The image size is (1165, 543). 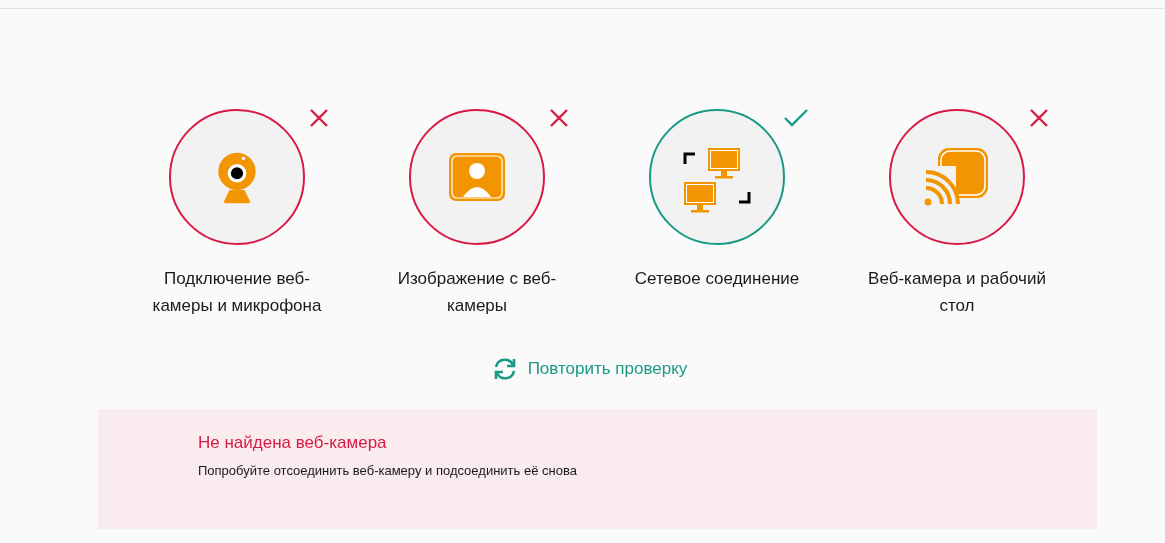 What do you see at coordinates (796, 118) in the screenshot?
I see `check-icon` at bounding box center [796, 118].